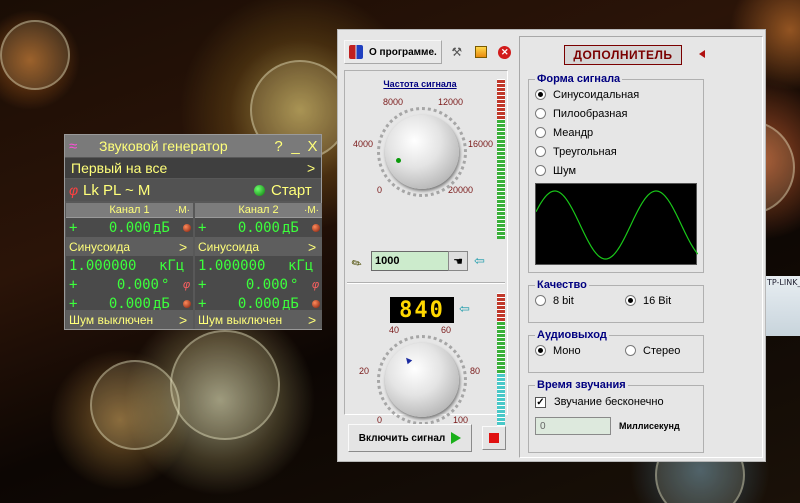 The image size is (800, 503). I want to click on waveform-option-square: Меандр, so click(616, 132).